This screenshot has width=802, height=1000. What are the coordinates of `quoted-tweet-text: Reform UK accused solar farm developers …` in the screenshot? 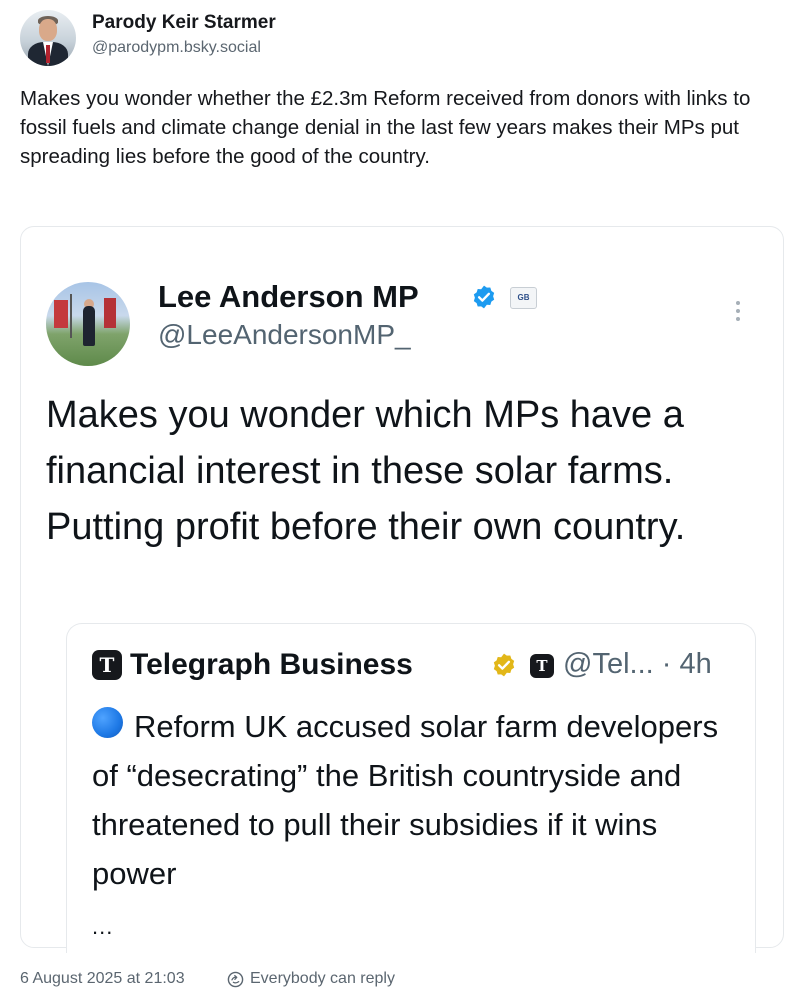 It's located at (405, 800).